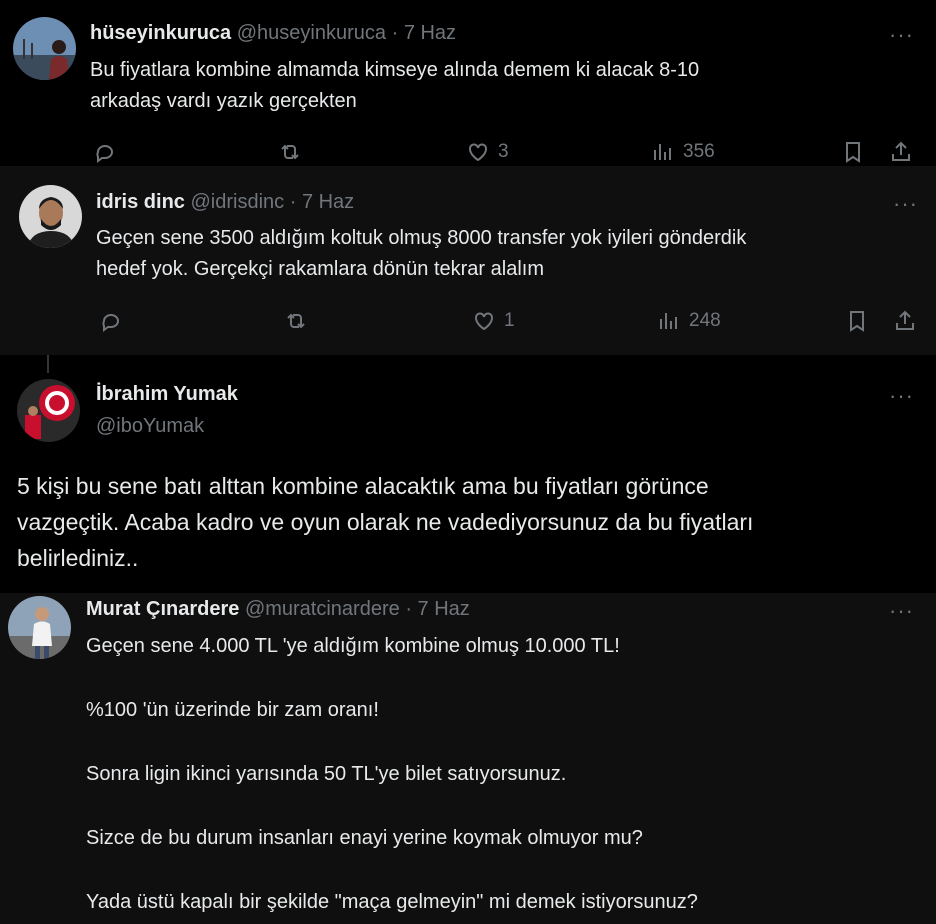 This screenshot has height=924, width=936. What do you see at coordinates (699, 151) in the screenshot?
I see `view-count: 356` at bounding box center [699, 151].